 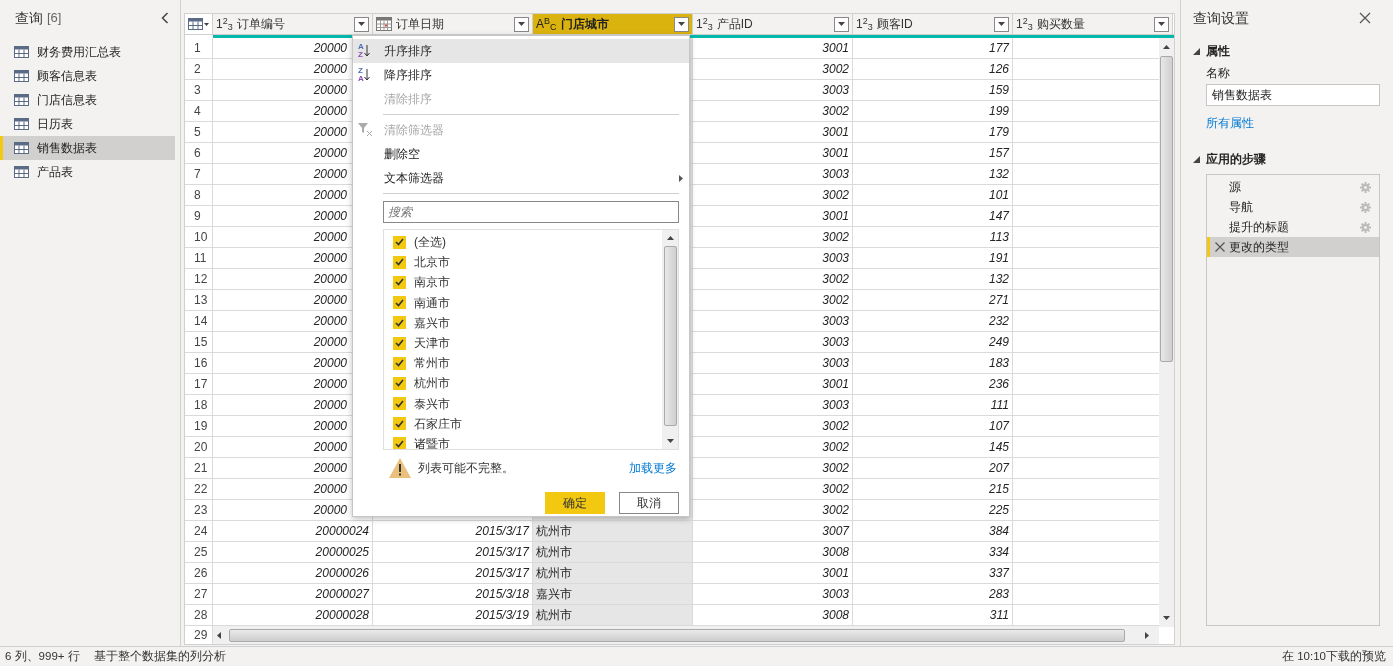 What do you see at coordinates (613, 24) in the screenshot?
I see `column-header: A$^{B}$$_{C}$ 门店城市` at bounding box center [613, 24].